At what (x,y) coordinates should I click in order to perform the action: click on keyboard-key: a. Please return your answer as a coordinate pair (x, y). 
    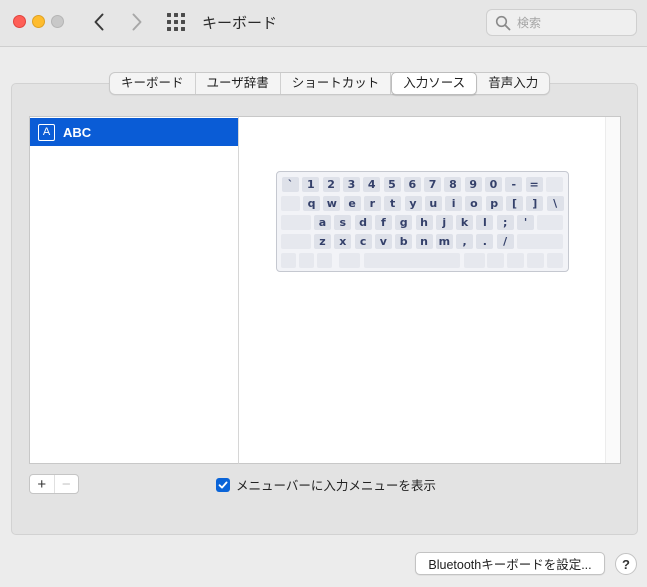
    Looking at the image, I should click on (322, 222).